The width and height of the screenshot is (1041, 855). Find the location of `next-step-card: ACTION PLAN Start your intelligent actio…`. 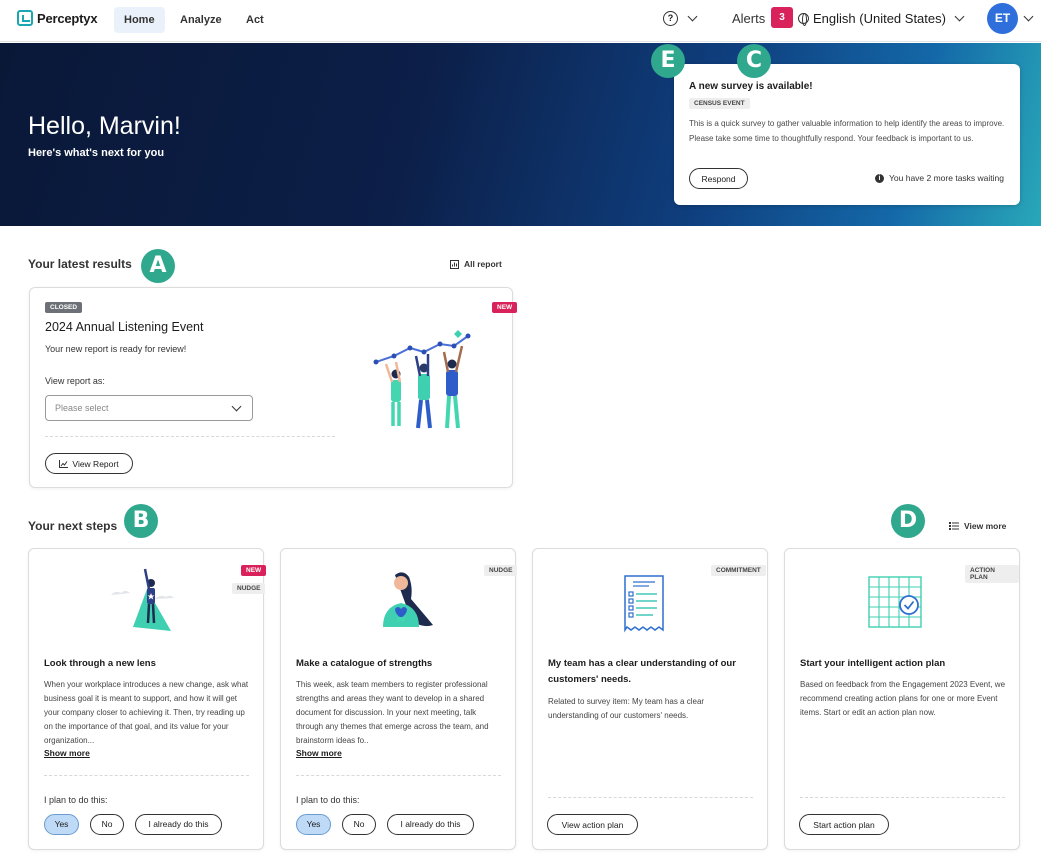

next-step-card: ACTION PLAN Start your intelligent actio… is located at coordinates (902, 699).